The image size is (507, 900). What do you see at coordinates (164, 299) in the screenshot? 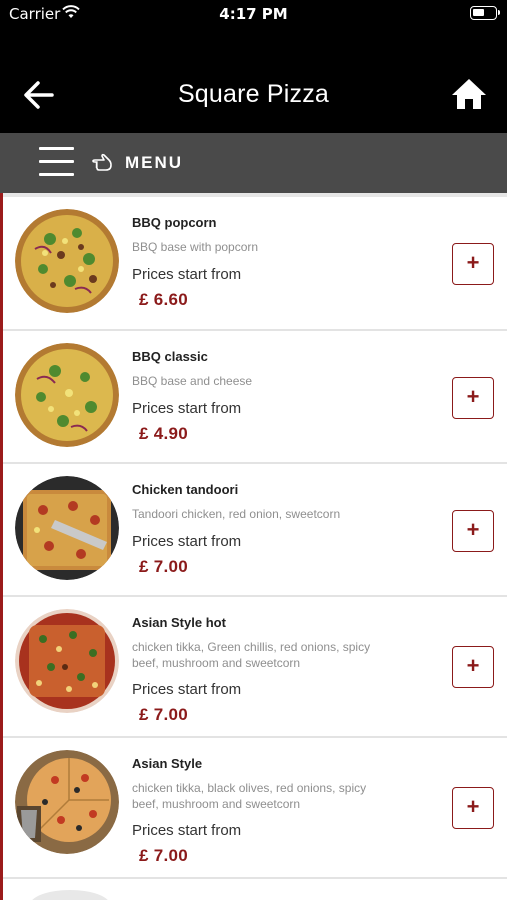
I see `item-price: £ 6.60` at bounding box center [164, 299].